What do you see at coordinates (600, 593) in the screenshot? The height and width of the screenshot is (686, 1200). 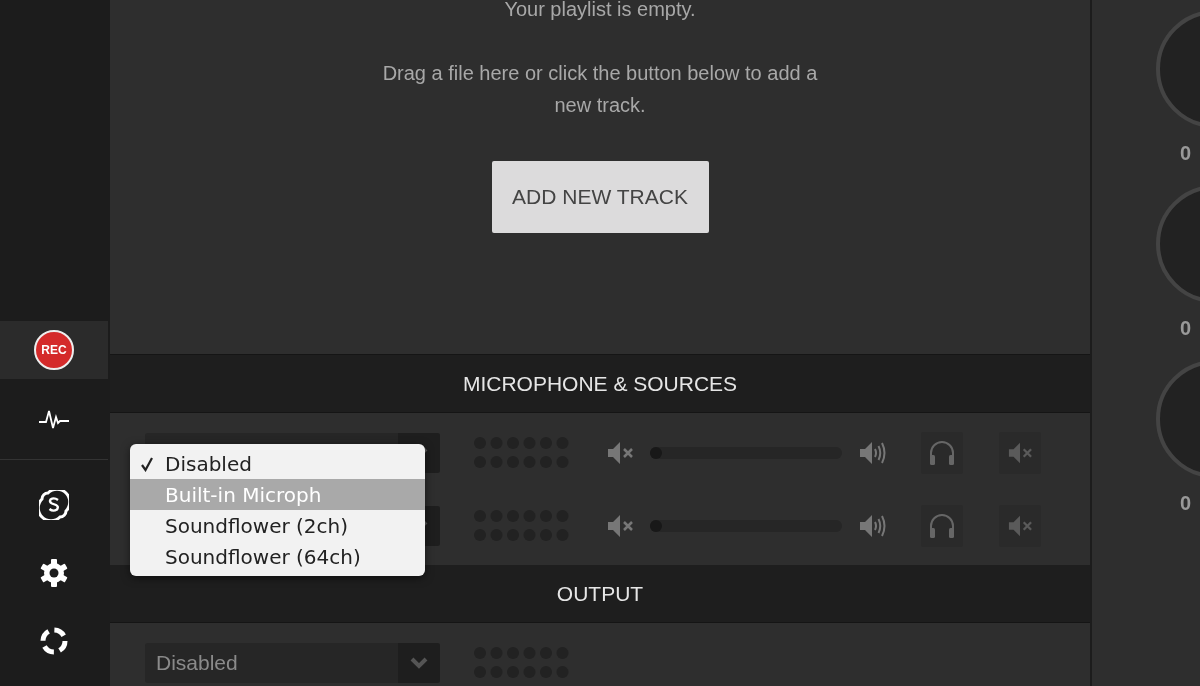 I see `section-title: OUTPUT` at bounding box center [600, 593].